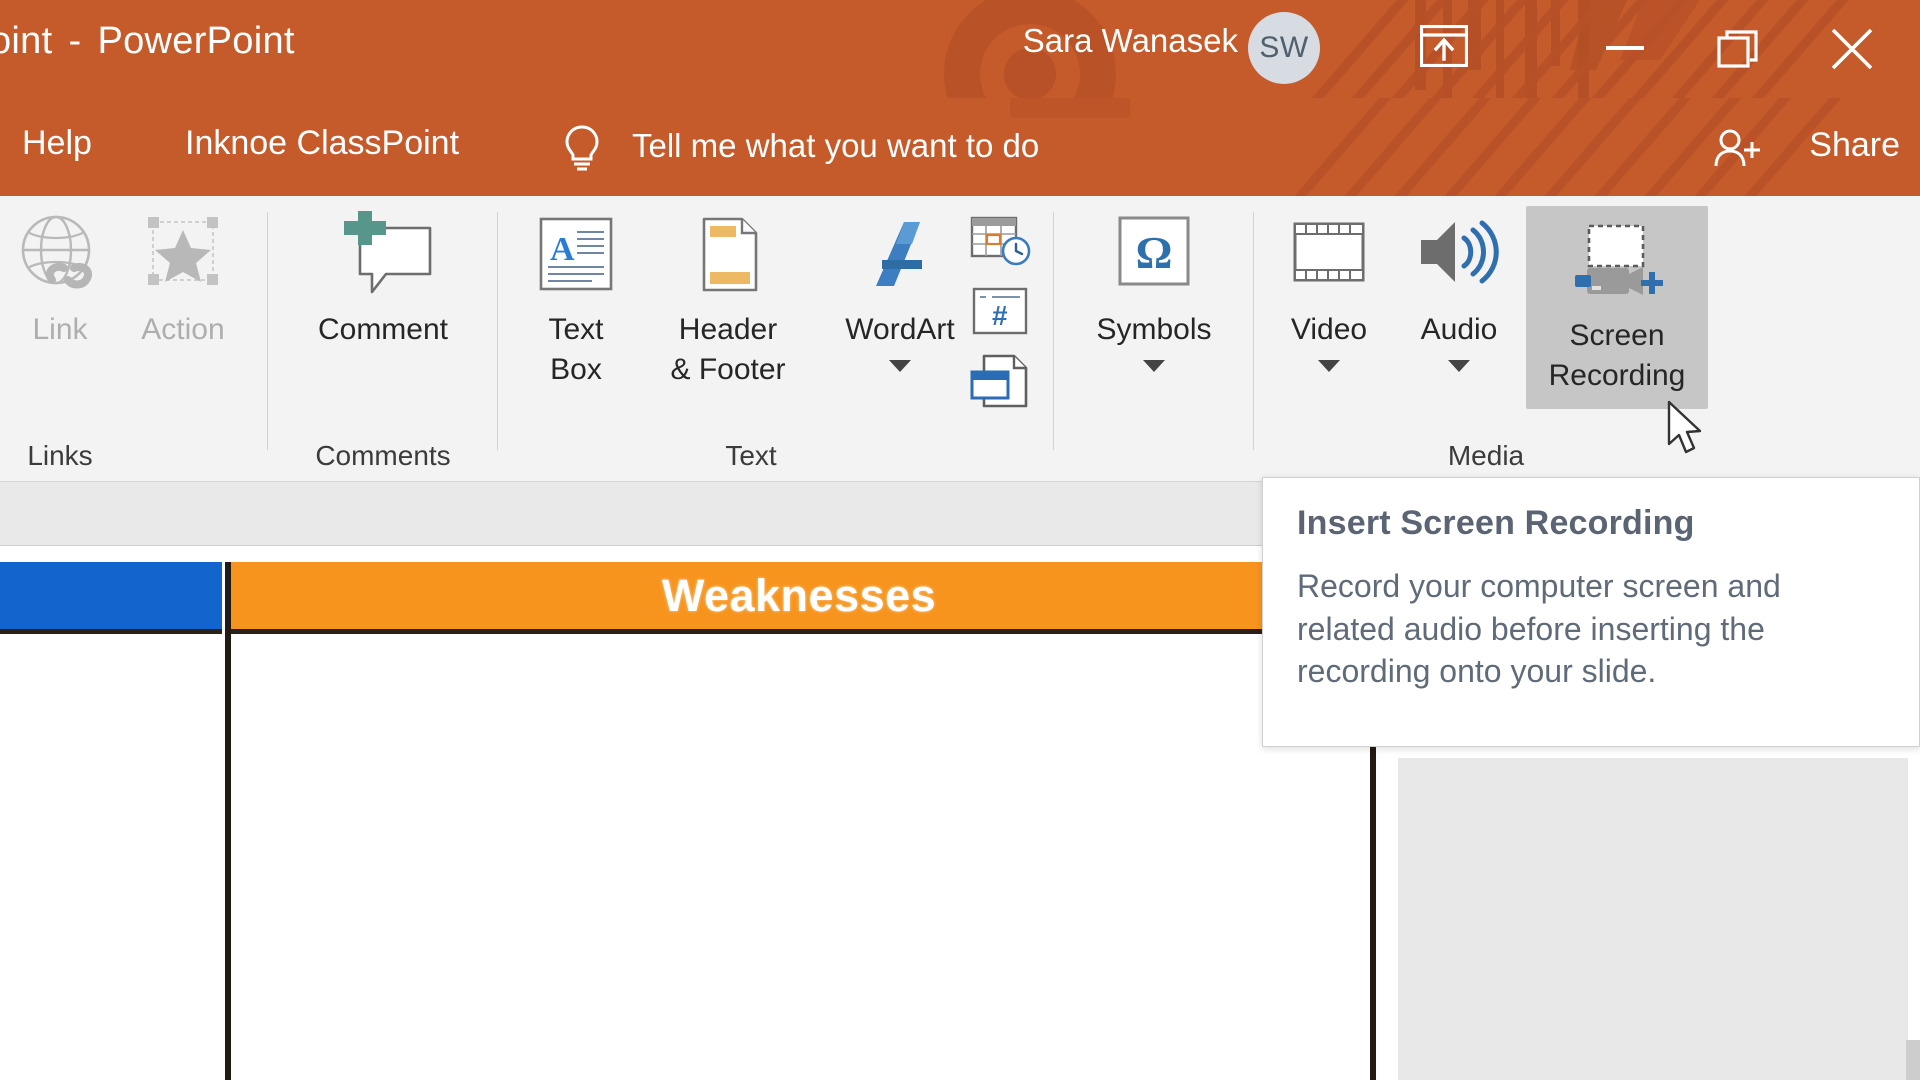  What do you see at coordinates (576, 349) in the screenshot?
I see `ribbon-button-text-box-label: Text Box` at bounding box center [576, 349].